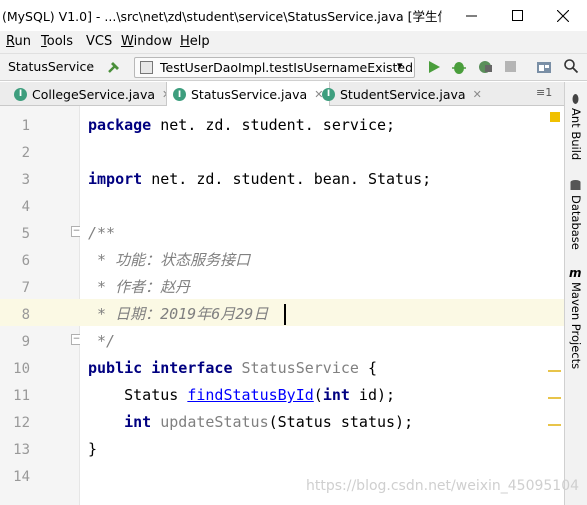 The width and height of the screenshot is (587, 505). Describe the element at coordinates (400, 65) in the screenshot. I see `chevron-down-icon: ▾` at that location.